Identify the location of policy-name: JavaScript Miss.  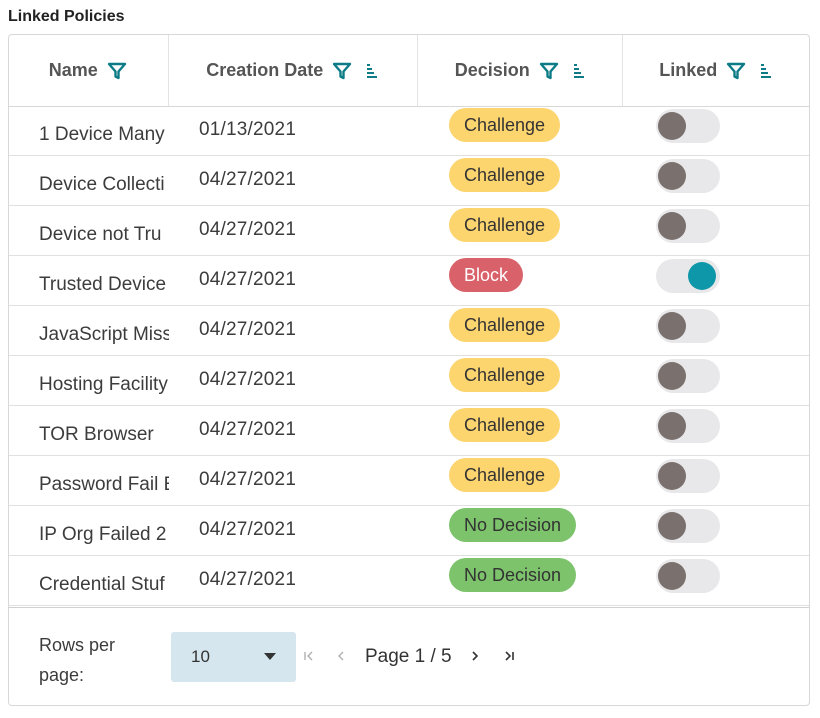
(104, 334).